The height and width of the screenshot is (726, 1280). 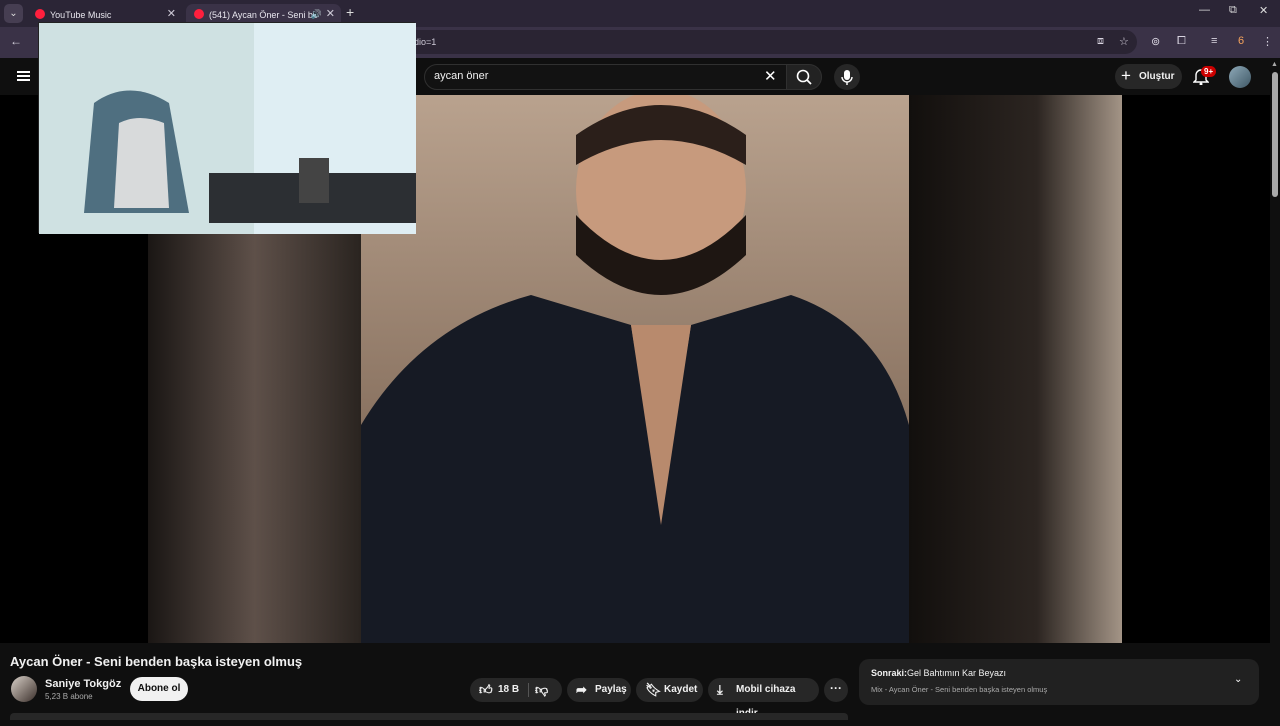 What do you see at coordinates (69, 696) in the screenshot?
I see `subscriber-count: 5,23 B abone` at bounding box center [69, 696].